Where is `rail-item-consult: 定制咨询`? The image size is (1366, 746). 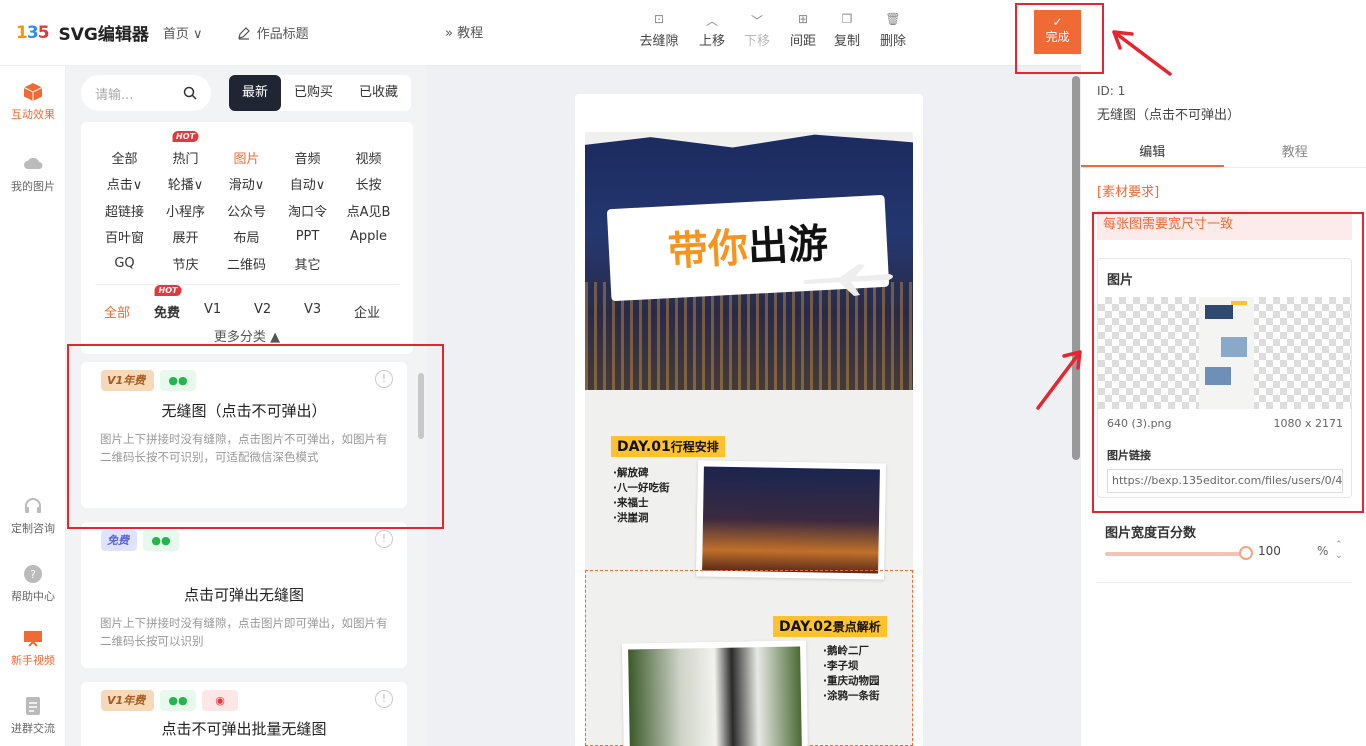 rail-item-consult: 定制咨询 is located at coordinates (33, 516).